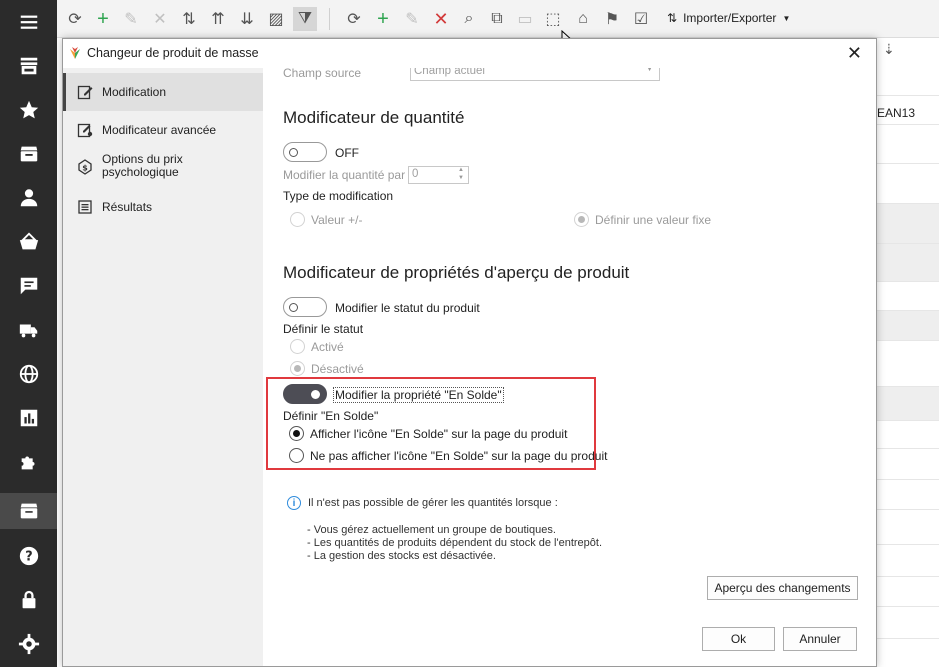 The image size is (939, 667). I want to click on lock-icon, so click(28, 600).